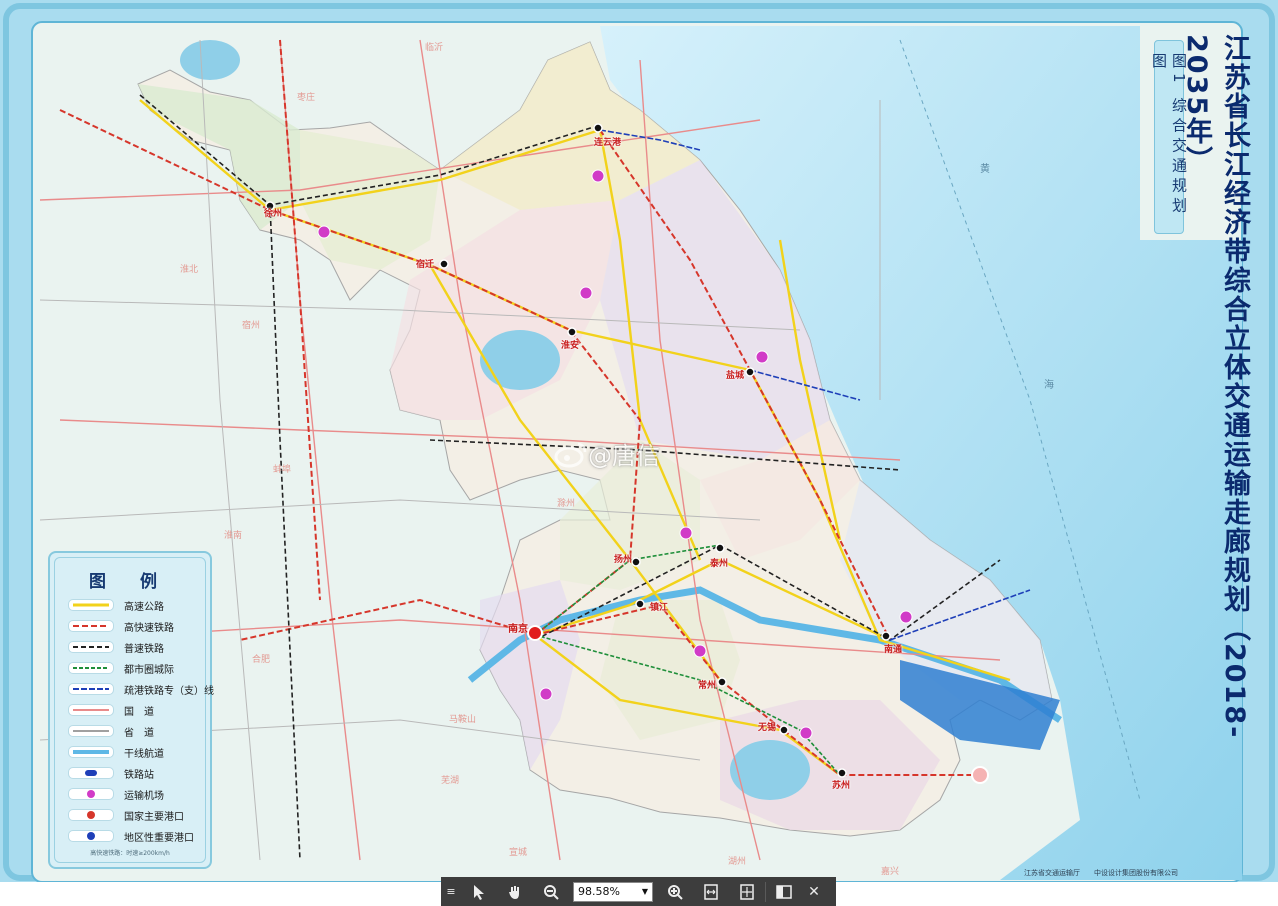 The height and width of the screenshot is (906, 1278). I want to click on map-subtitle: 图1 综合交通规划图, so click(1169, 135).